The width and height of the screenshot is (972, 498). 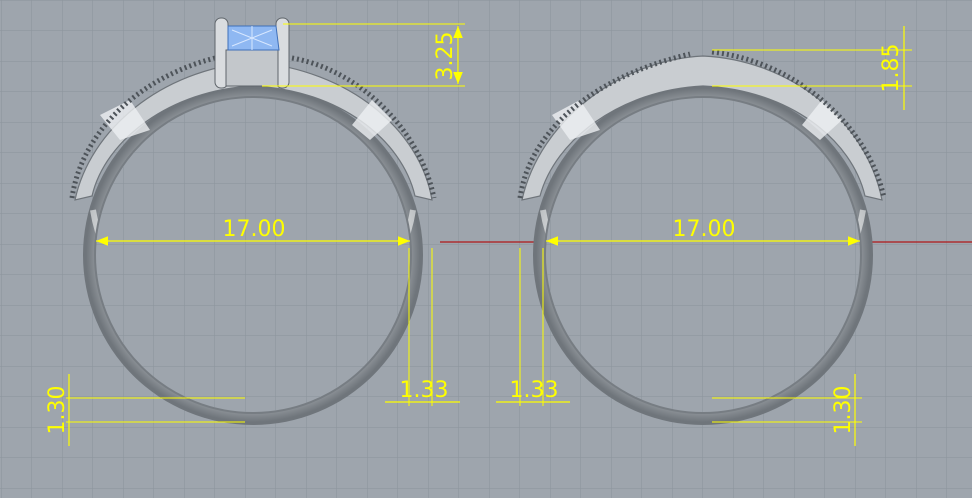 I want to click on dim-text: 3.25, so click(x=445, y=56).